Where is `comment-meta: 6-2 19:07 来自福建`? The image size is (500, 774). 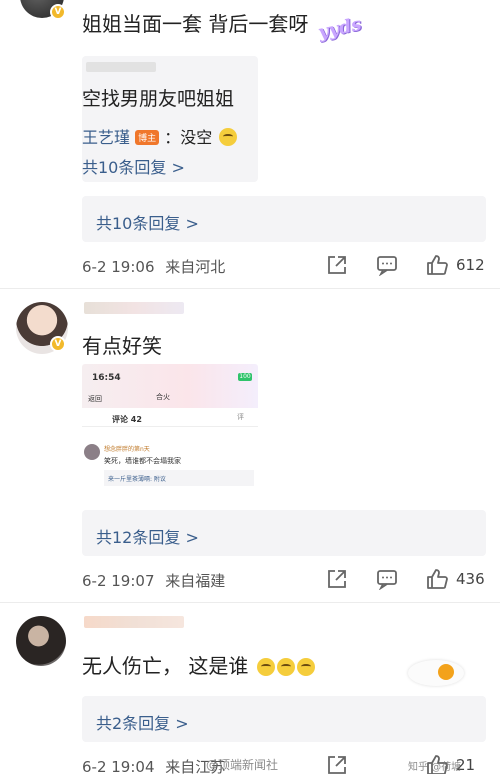
comment-meta: 6-2 19:07 来自福建 is located at coordinates (153, 580).